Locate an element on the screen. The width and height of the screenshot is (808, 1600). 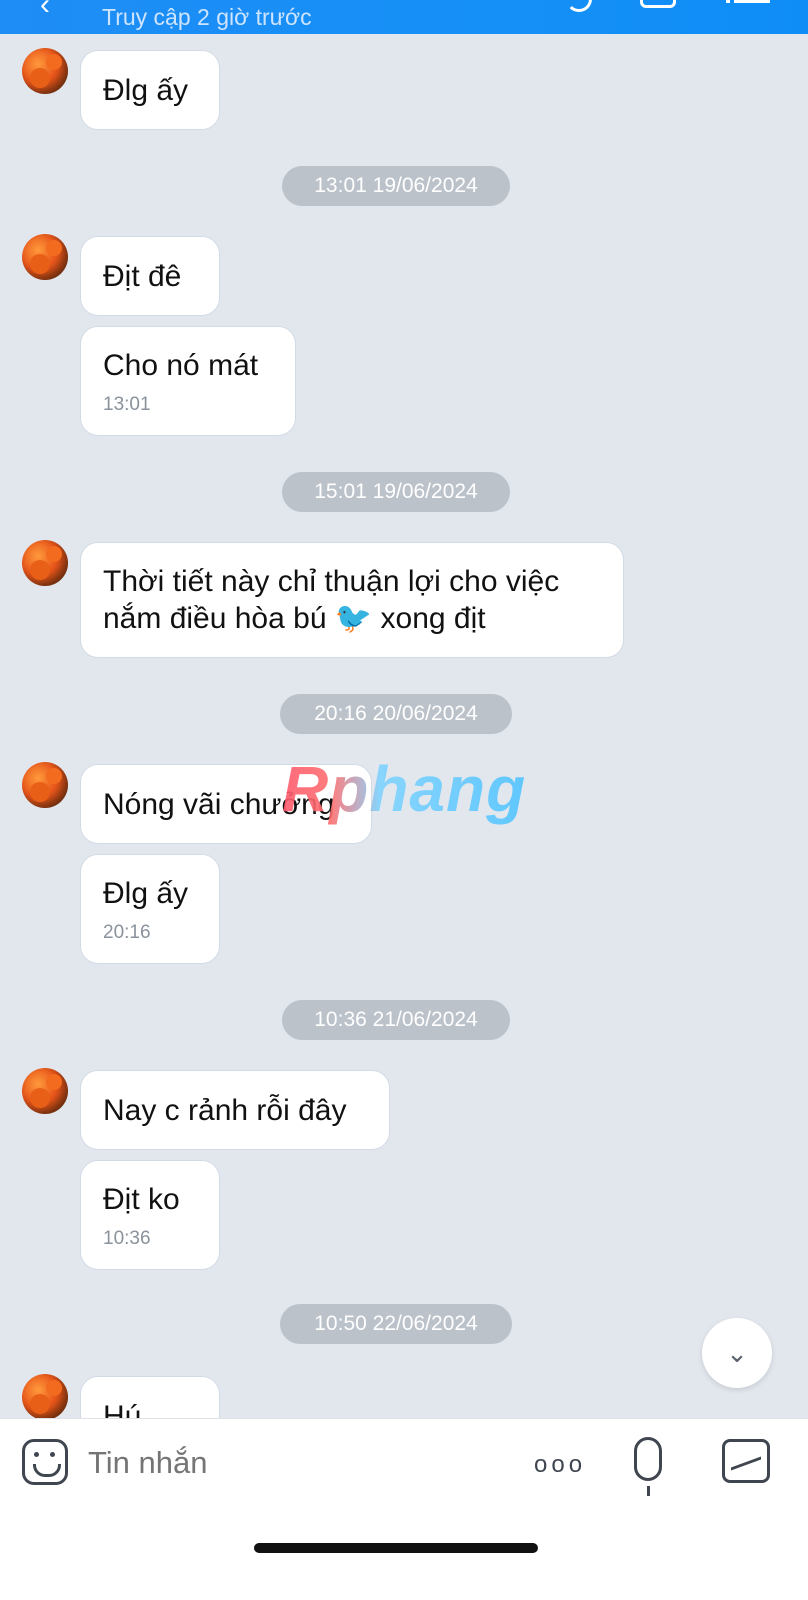
message-text: Địt ko is located at coordinates (141, 1199).